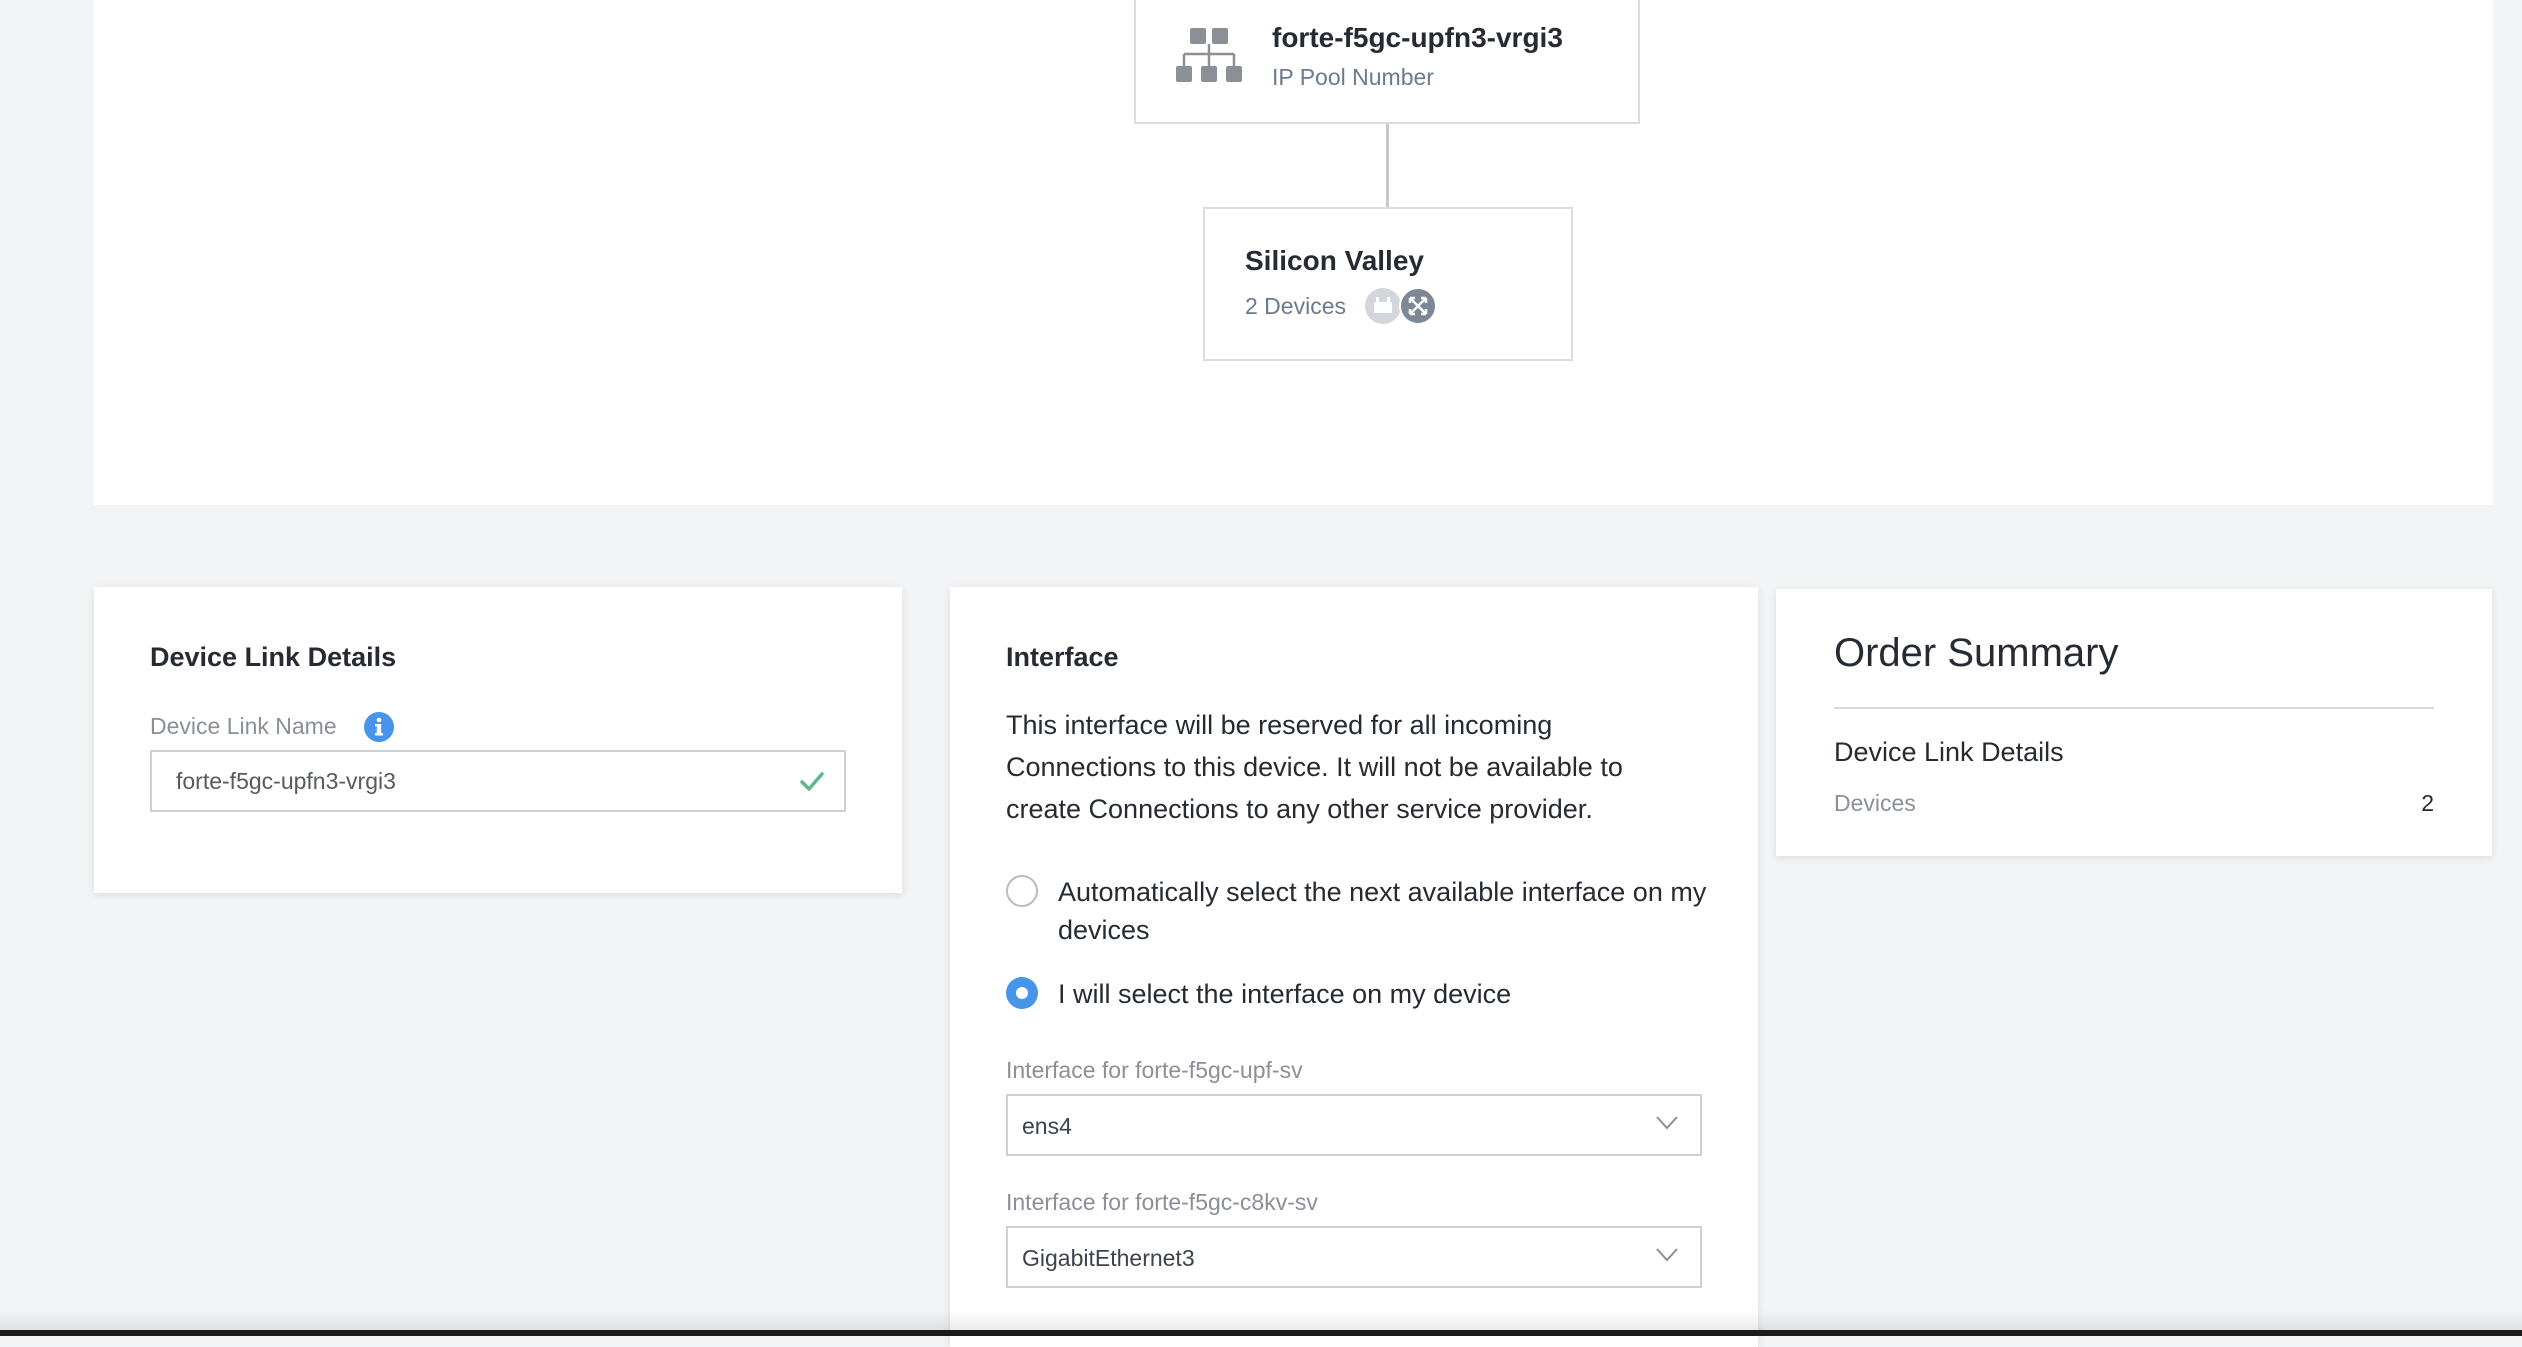 Image resolution: width=2522 pixels, height=1347 pixels. I want to click on network-hierarchy-icon, so click(1209, 55).